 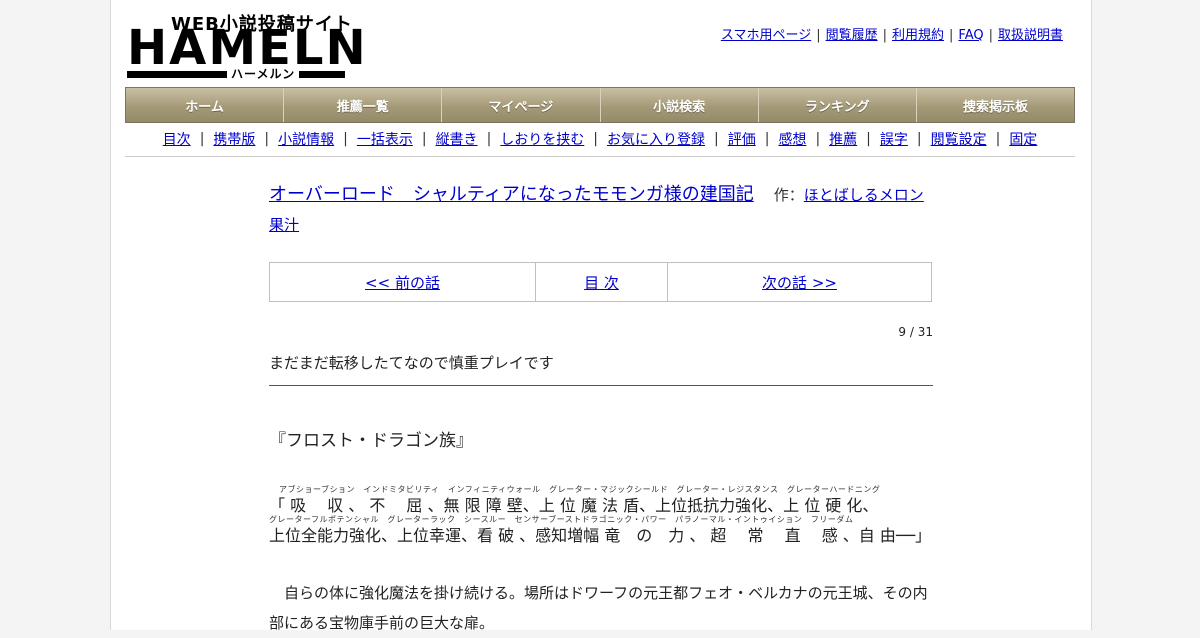 I want to click on subnav-novel-info: 小説情報, so click(x=306, y=139).